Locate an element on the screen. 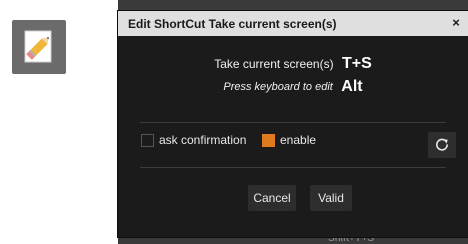 This screenshot has height=244, width=468. pressed-key: Alt is located at coordinates (352, 86).